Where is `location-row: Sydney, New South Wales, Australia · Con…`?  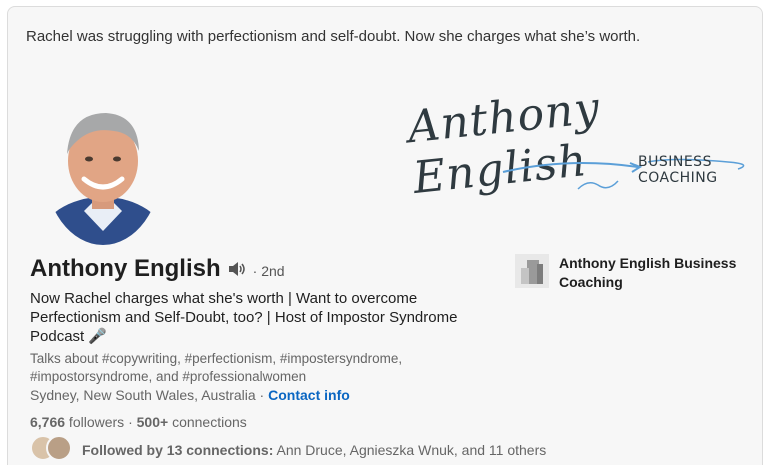
location-row: Sydney, New South Wales, Australia · Con… is located at coordinates (190, 395).